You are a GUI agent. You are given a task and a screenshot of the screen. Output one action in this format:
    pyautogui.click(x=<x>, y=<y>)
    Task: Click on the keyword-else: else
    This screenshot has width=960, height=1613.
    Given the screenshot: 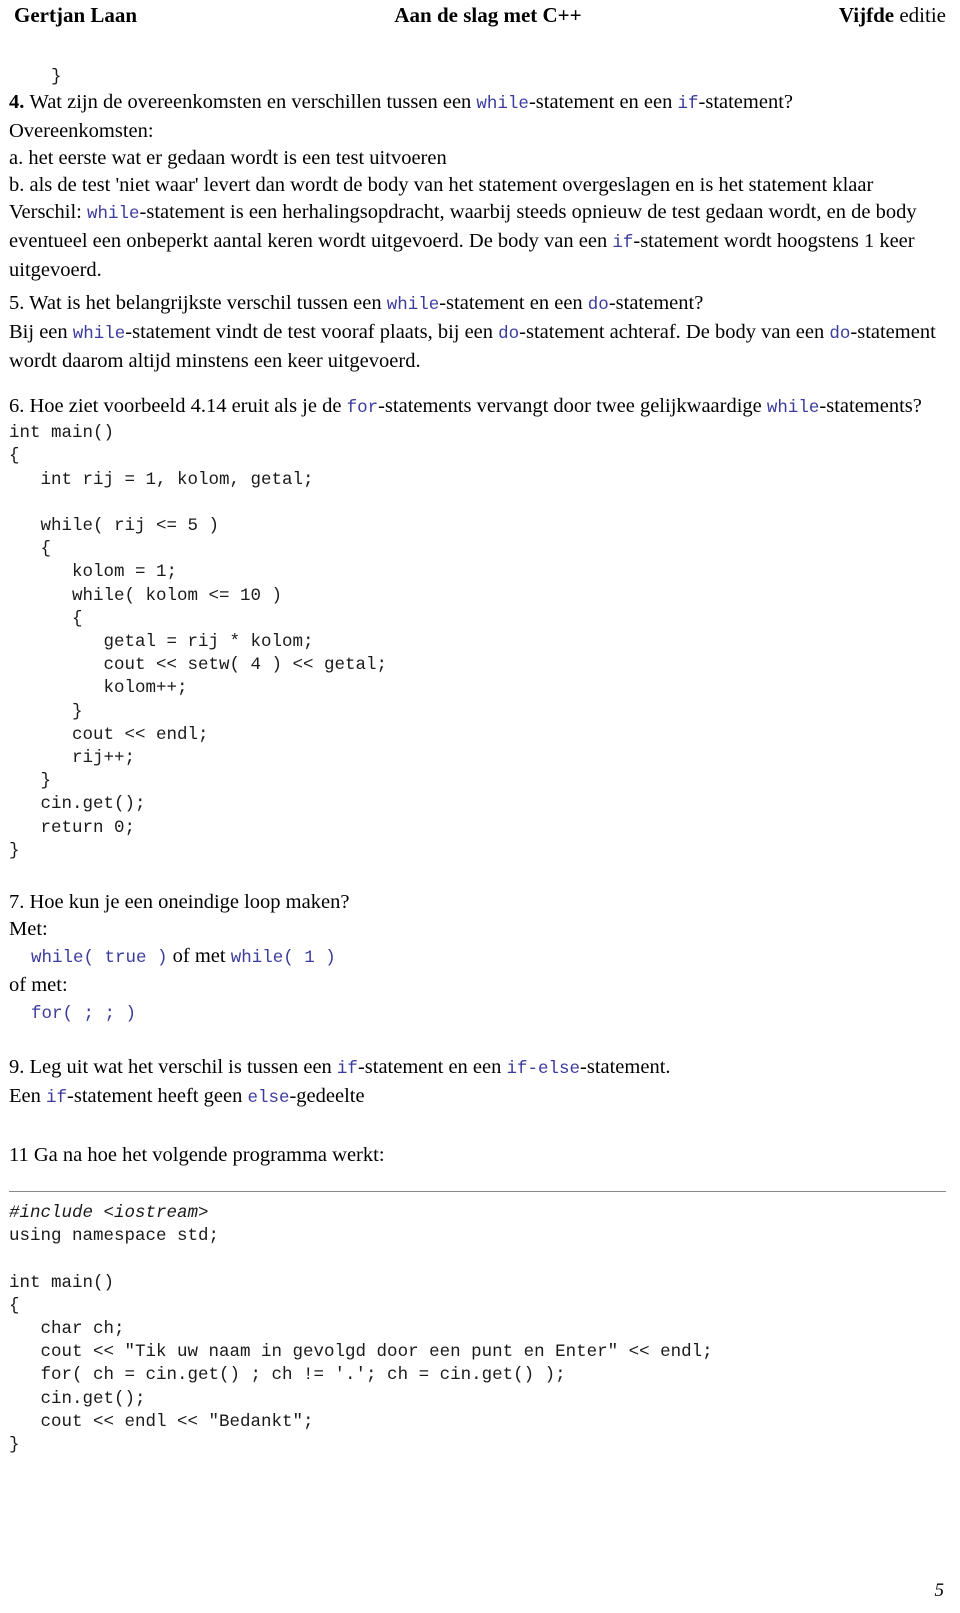 What is the action you would take?
    pyautogui.click(x=268, y=1098)
    